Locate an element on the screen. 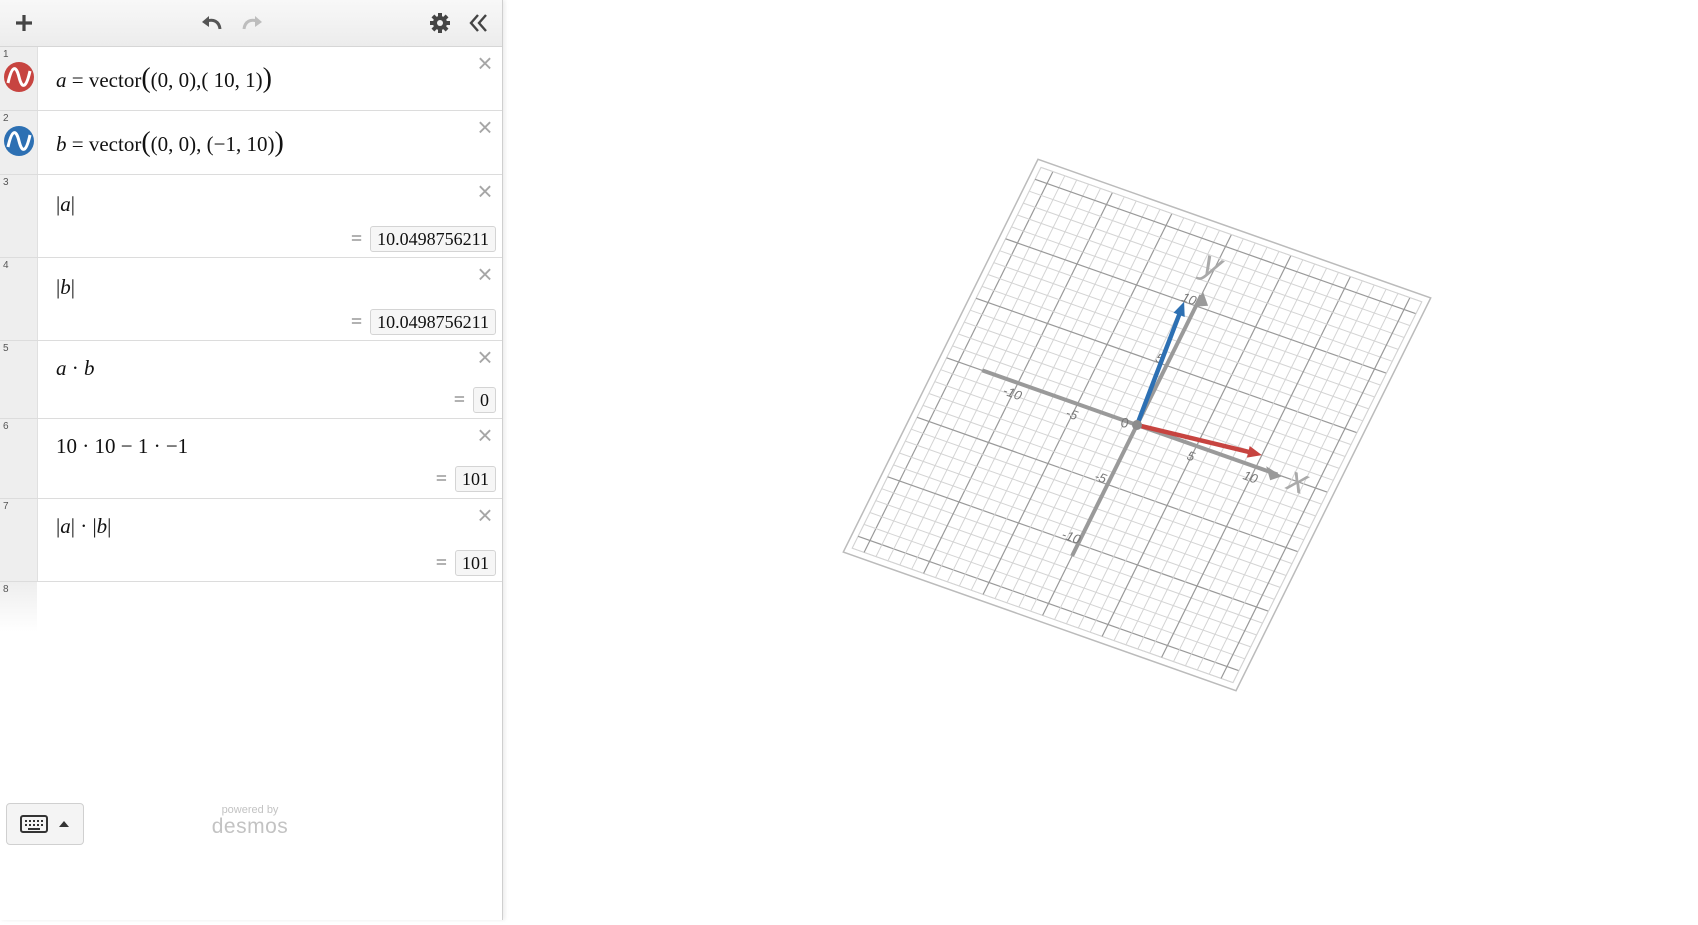 Image resolution: width=1698 pixels, height=925 pixels. expression-math: a · b is located at coordinates (75, 368).